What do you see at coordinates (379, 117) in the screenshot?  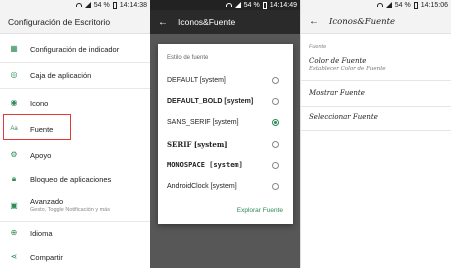 I see `select-font-item: Seleccionar Fuente` at bounding box center [379, 117].